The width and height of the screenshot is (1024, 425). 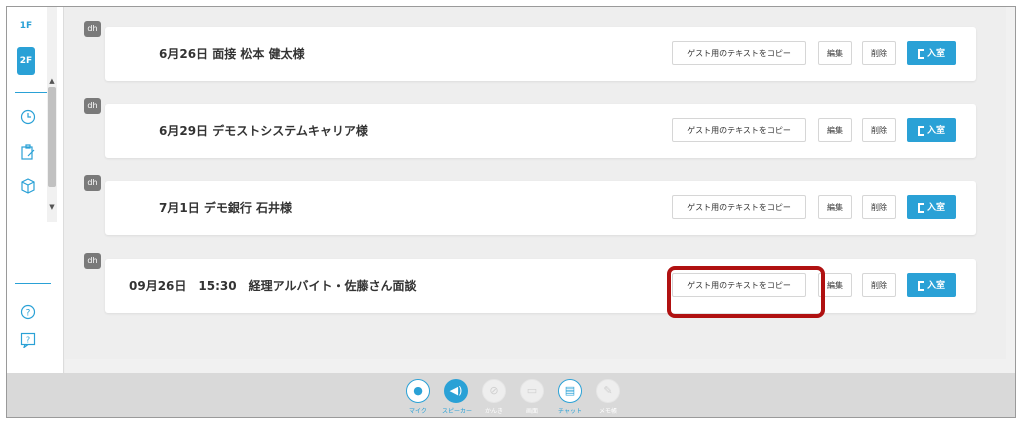 I want to click on edit-note-icon, so click(x=28, y=152).